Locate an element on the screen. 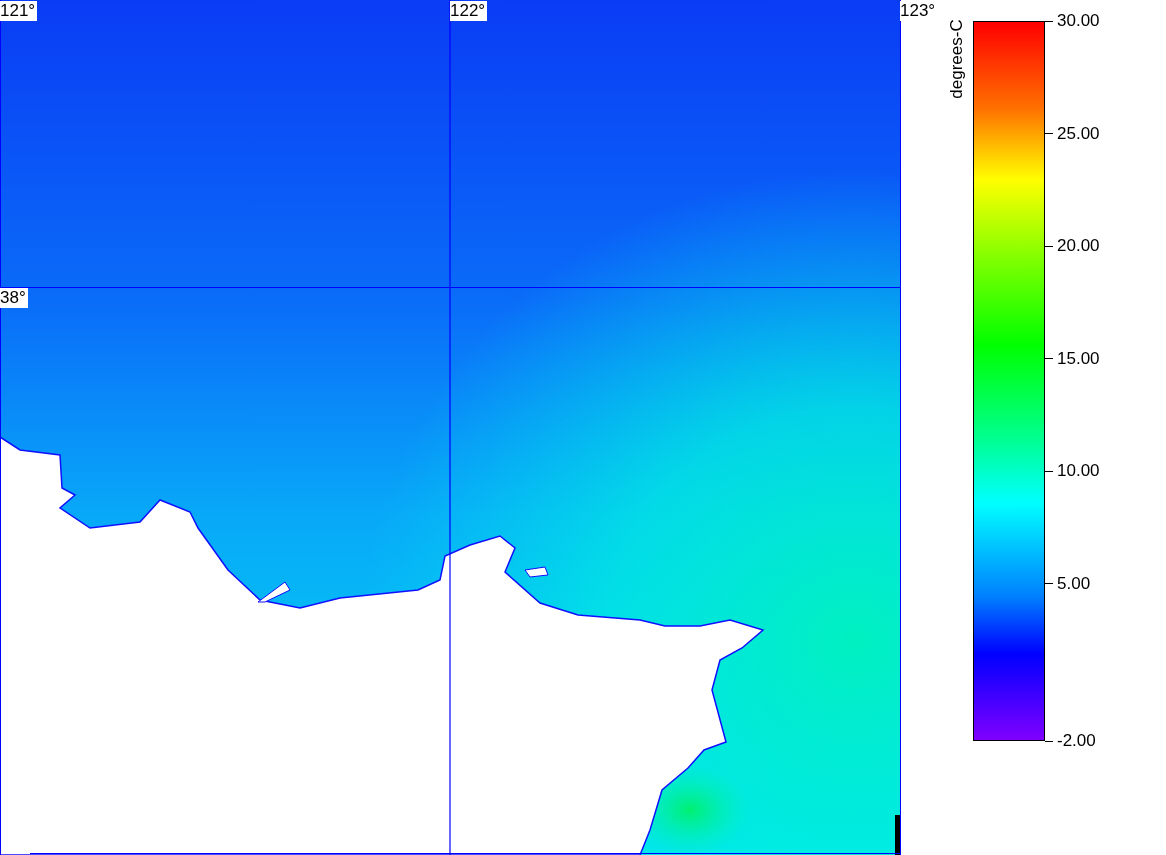 Image resolution: width=1166 pixels, height=855 pixels. longitude-label: 122° is located at coordinates (469, 11).